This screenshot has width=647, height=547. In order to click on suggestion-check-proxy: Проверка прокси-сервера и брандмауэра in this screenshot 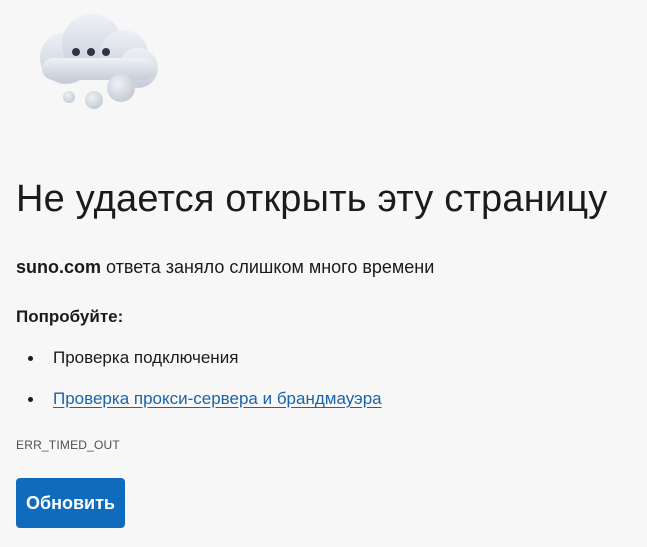, I will do `click(205, 409)`.